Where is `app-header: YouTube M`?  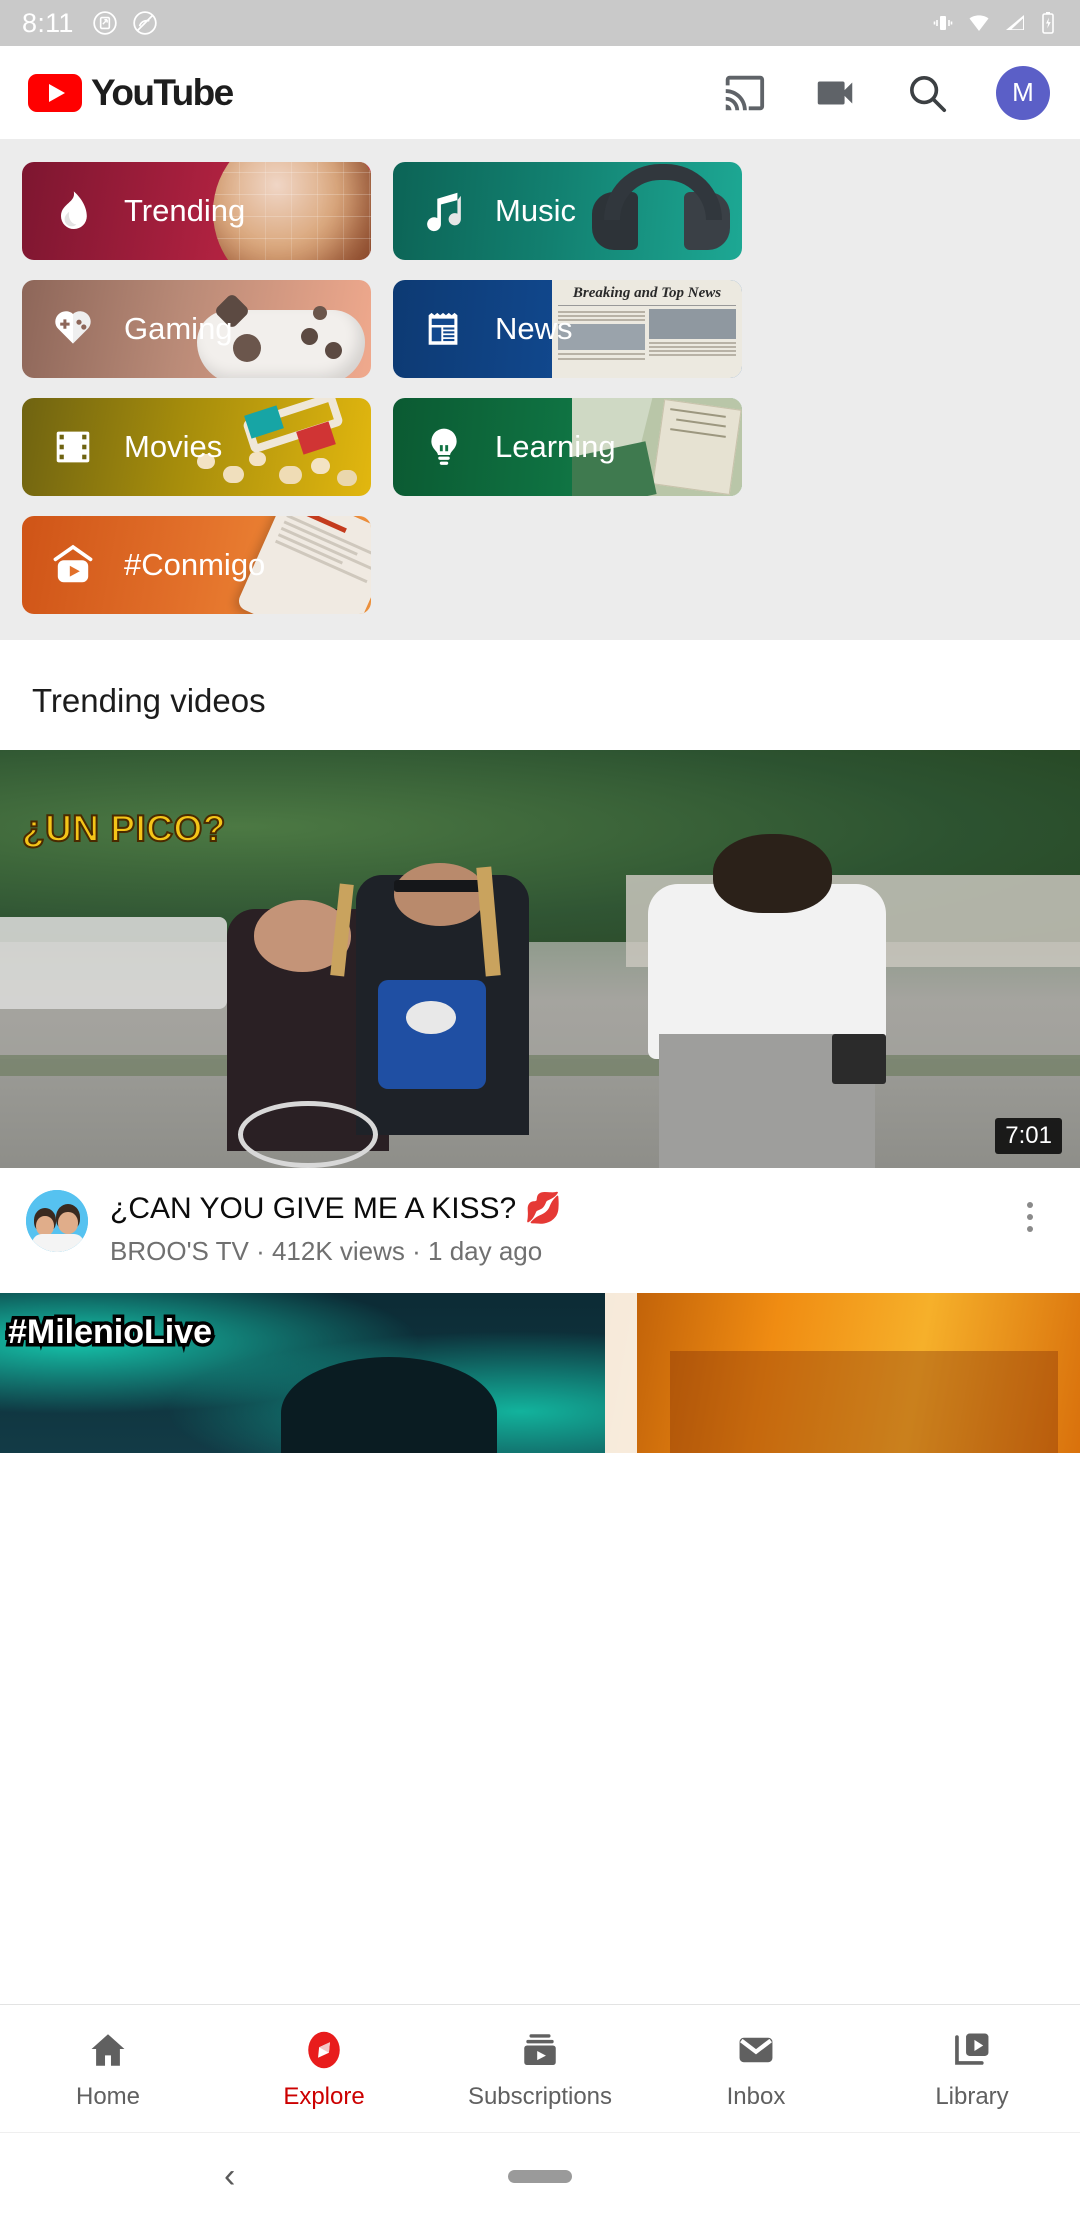
app-header: YouTube M is located at coordinates (540, 93).